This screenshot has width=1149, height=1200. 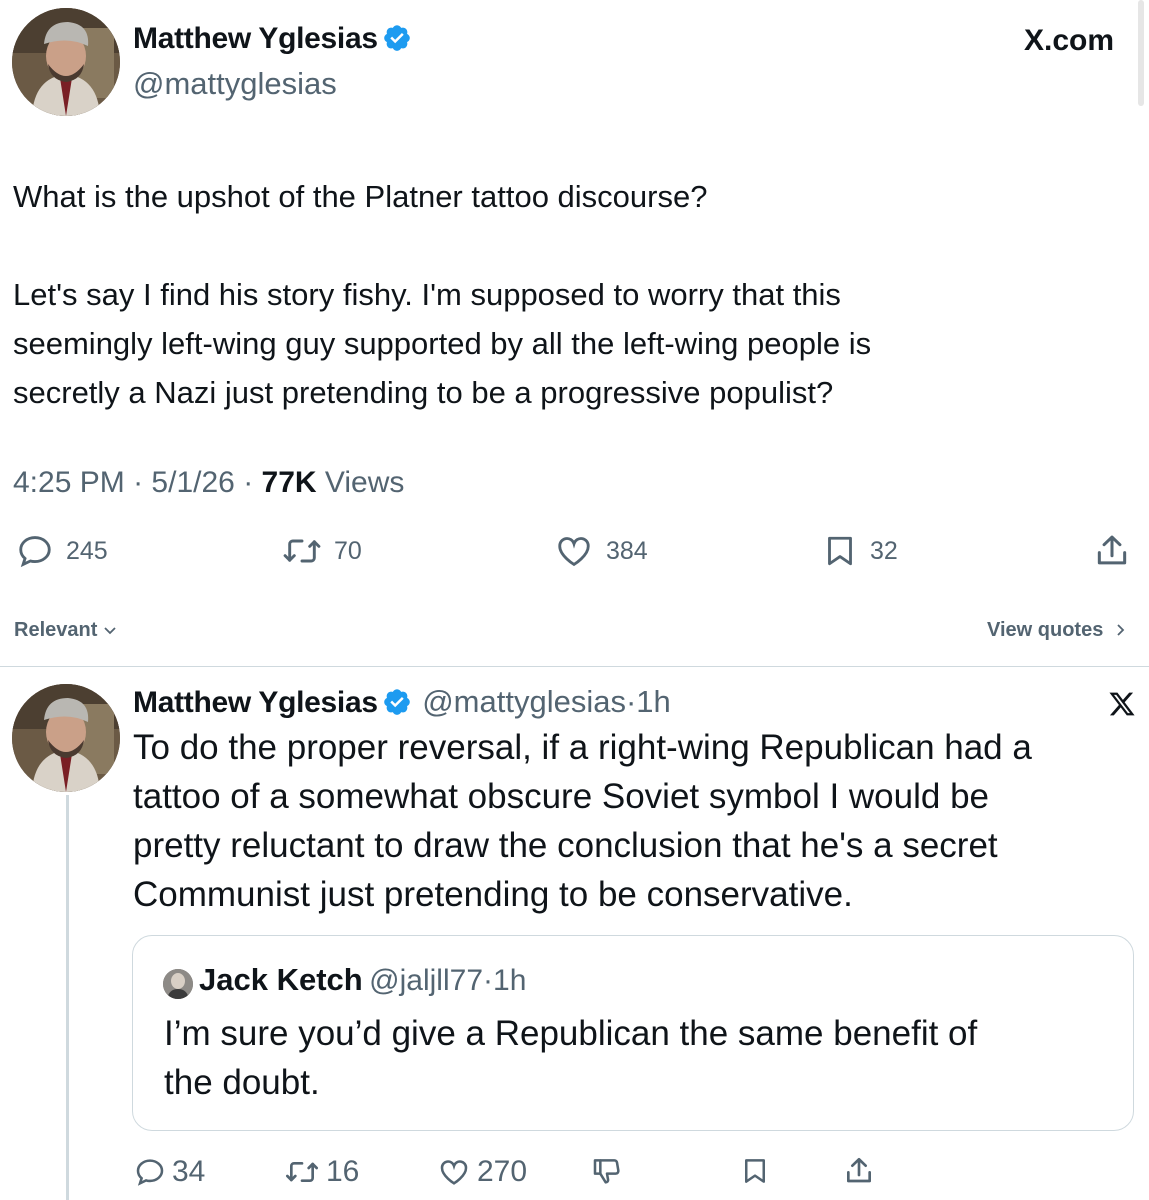 What do you see at coordinates (1141, 53) in the screenshot?
I see `scrollbar` at bounding box center [1141, 53].